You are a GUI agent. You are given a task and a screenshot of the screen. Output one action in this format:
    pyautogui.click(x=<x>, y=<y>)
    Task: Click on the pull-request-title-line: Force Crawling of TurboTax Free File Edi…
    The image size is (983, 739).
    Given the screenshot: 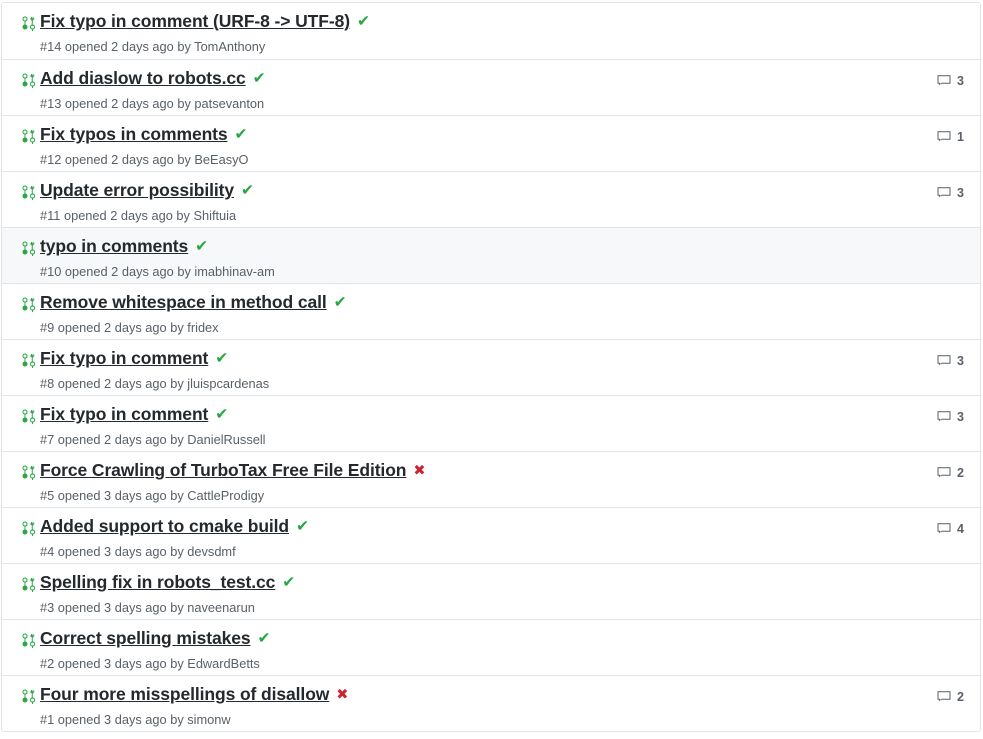 What is the action you would take?
    pyautogui.click(x=445, y=471)
    